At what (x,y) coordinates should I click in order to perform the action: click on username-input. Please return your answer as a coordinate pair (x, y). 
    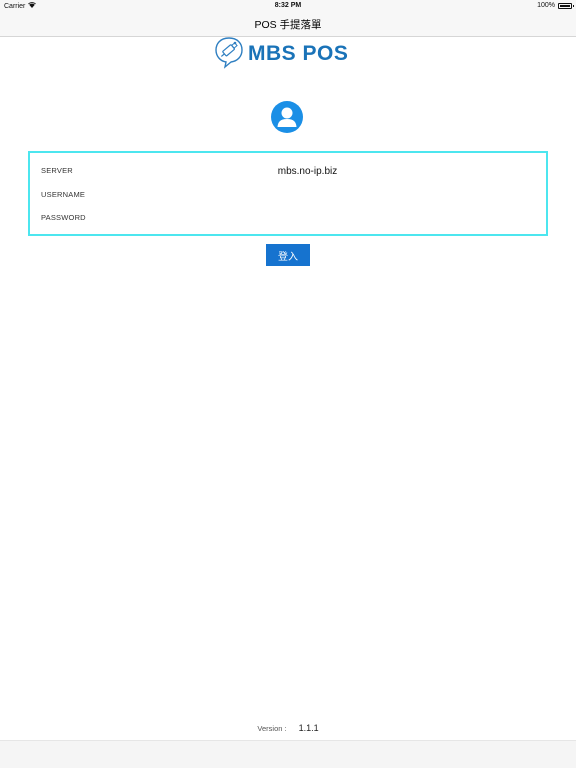
    Looking at the image, I should click on (307, 195).